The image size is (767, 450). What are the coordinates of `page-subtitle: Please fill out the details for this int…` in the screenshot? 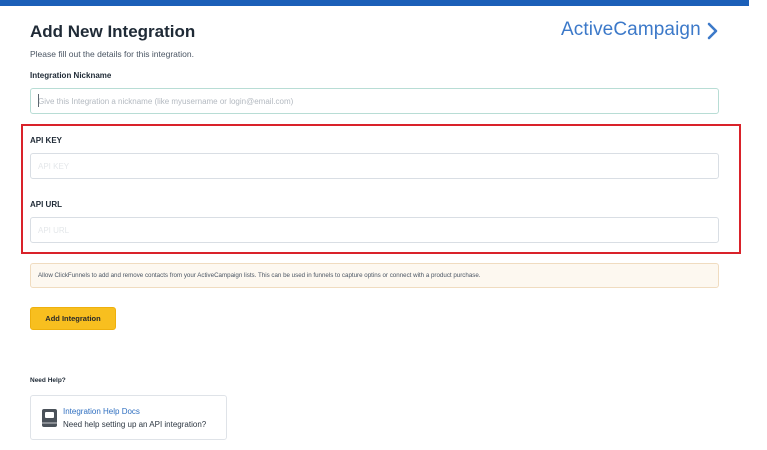 It's located at (112, 54).